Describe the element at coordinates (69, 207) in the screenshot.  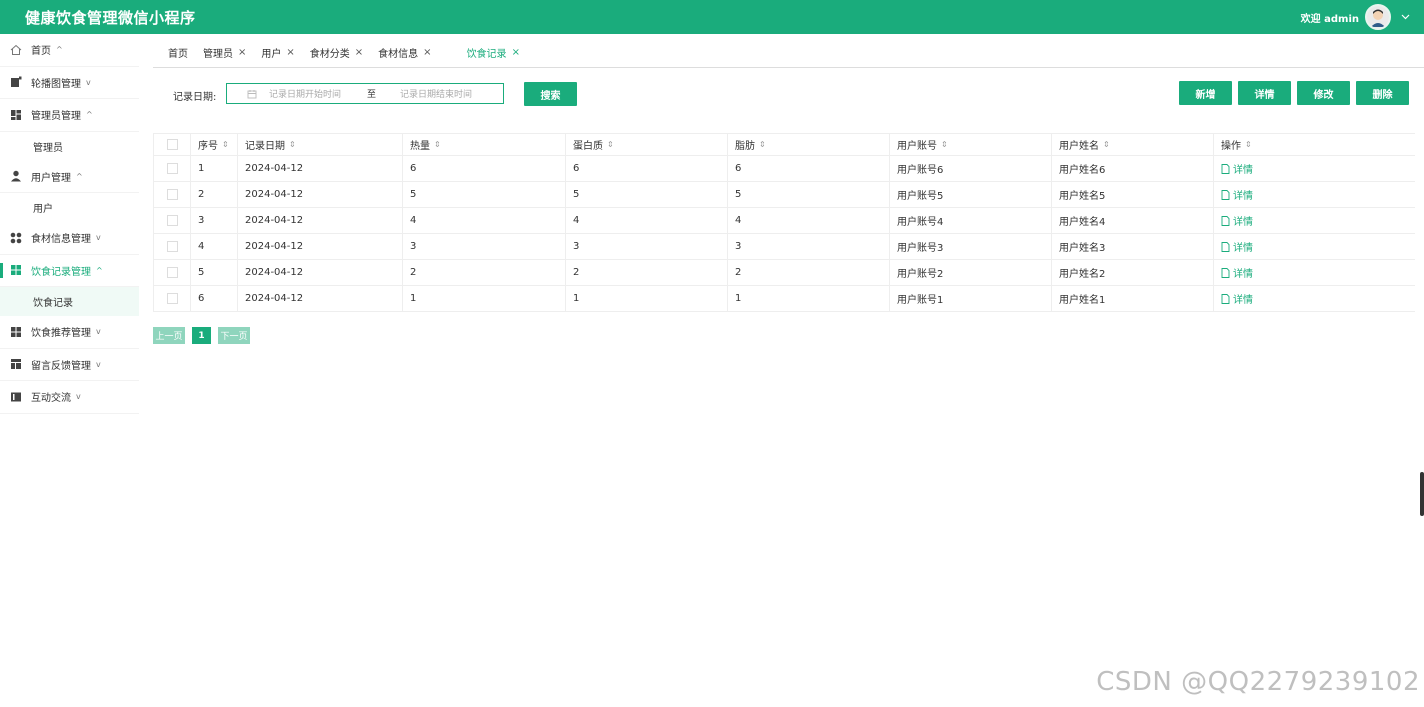
I see `sidebar-subitem-user: 用户` at that location.